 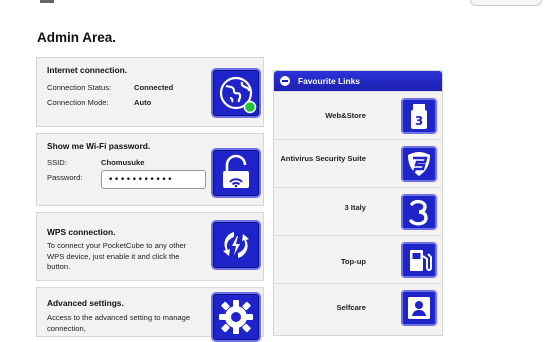 I want to click on fav-link-label: Selfcare, so click(x=351, y=307).